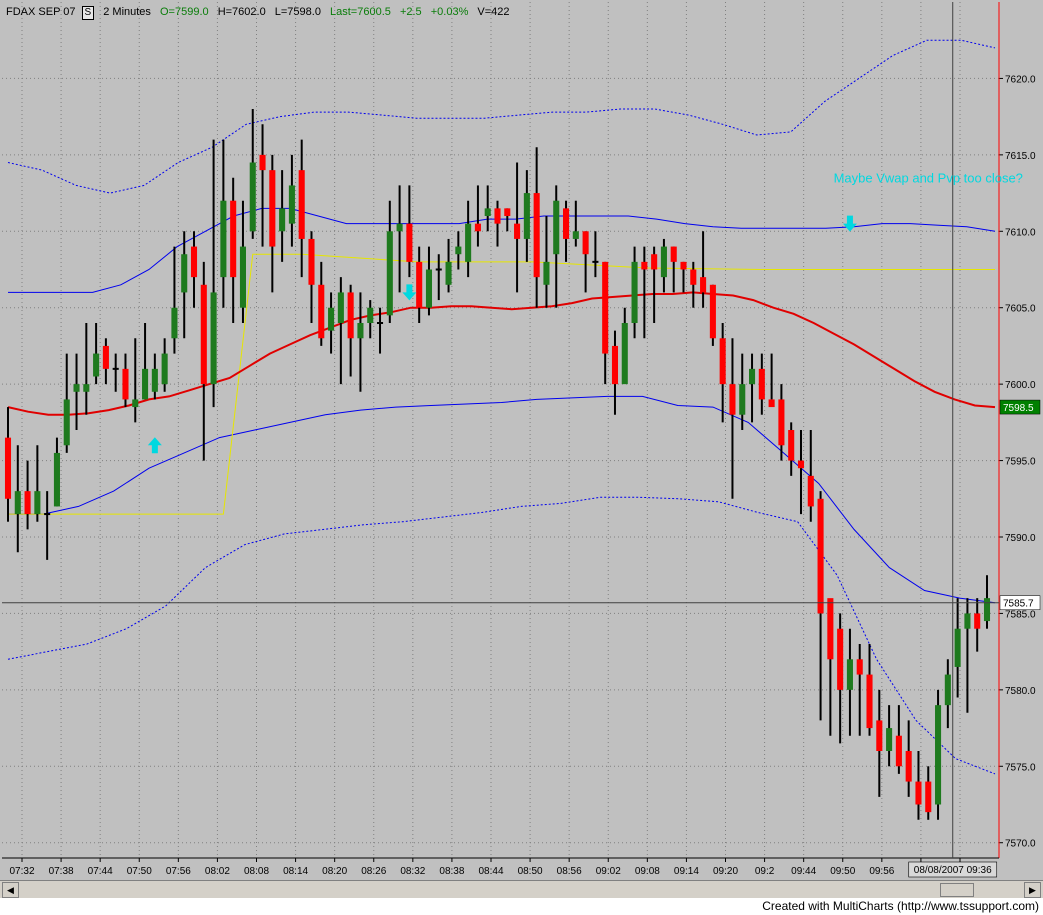 Image resolution: width=1043 pixels, height=915 pixels. I want to click on scroll-left-icon: ◀, so click(10, 890).